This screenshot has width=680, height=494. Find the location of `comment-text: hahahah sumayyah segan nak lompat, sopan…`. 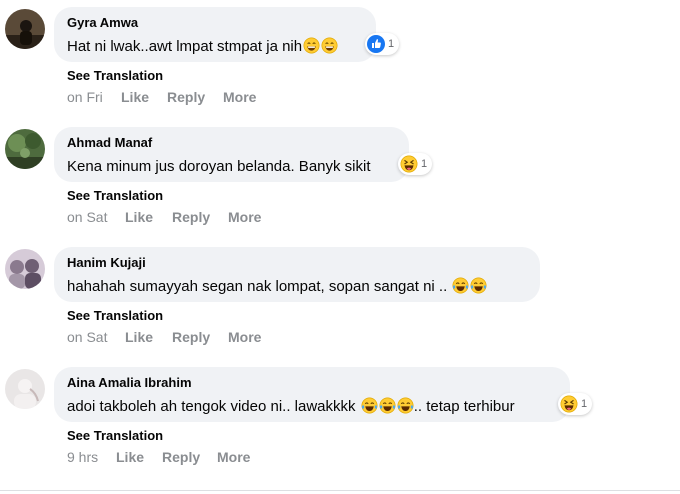

comment-text: hahahah sumayyah segan nak lompat, sopan… is located at coordinates (297, 287).